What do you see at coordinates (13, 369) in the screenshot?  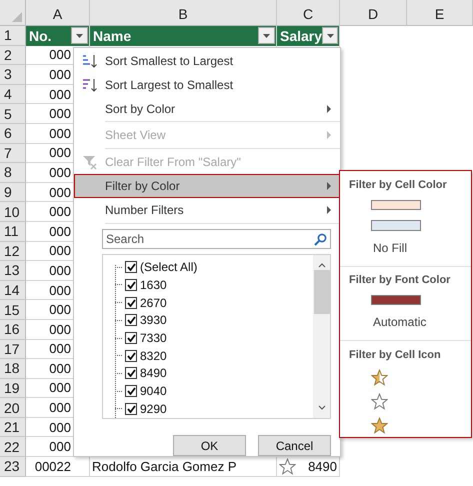 I see `row-header: 18` at bounding box center [13, 369].